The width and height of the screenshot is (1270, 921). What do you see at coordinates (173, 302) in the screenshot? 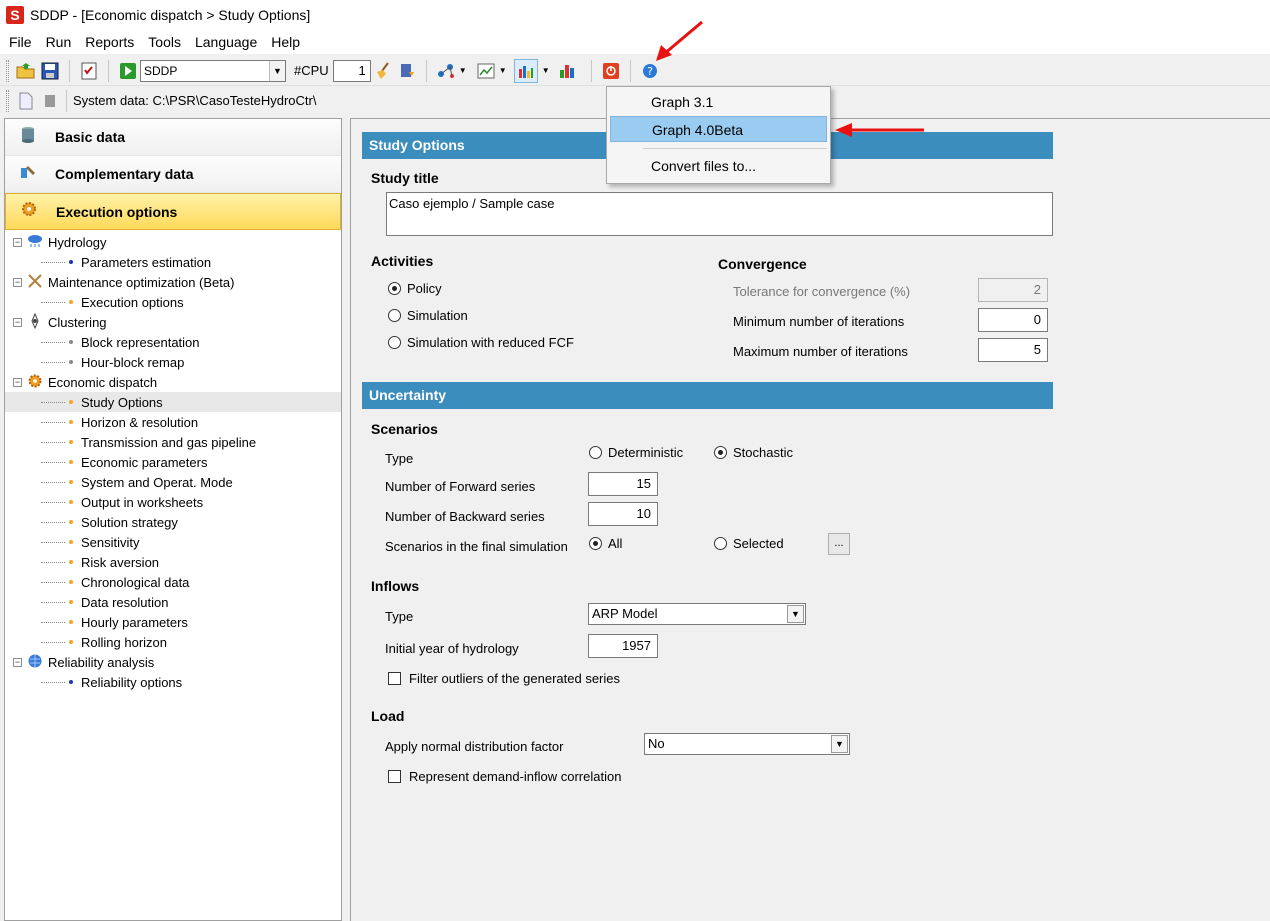
I see `tree-item-execution-options: Execution options` at bounding box center [173, 302].